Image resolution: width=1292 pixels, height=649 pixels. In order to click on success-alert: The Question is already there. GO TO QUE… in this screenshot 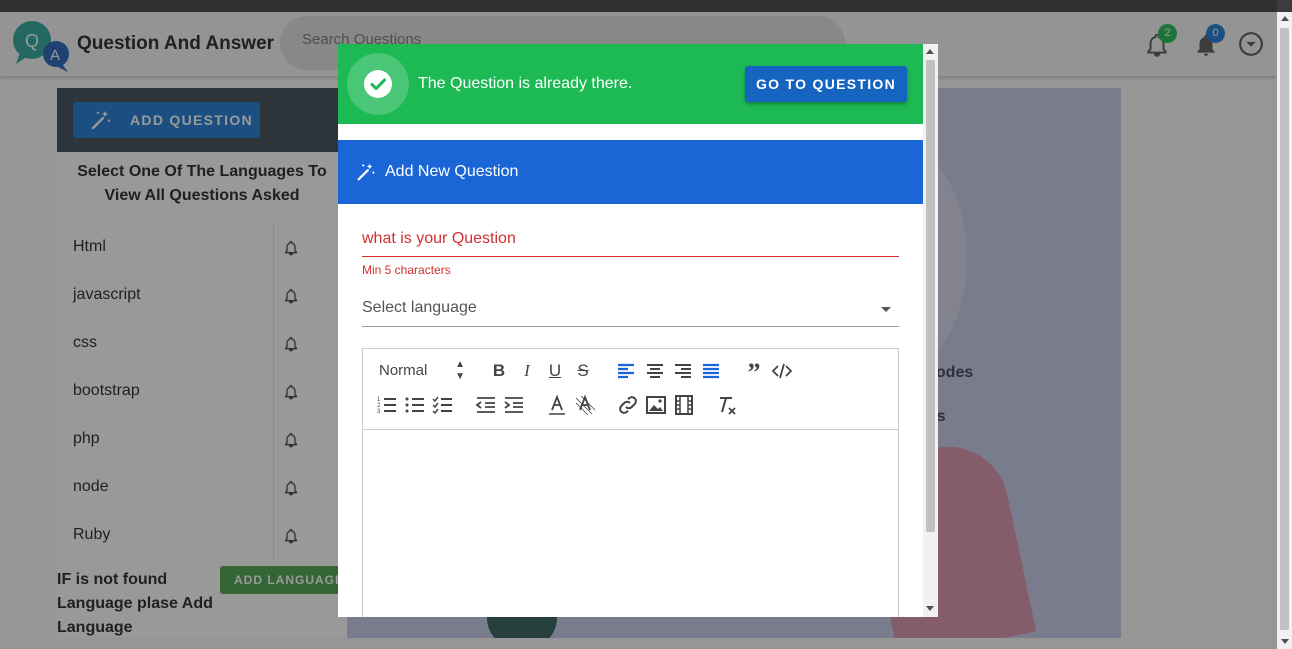, I will do `click(630, 84)`.